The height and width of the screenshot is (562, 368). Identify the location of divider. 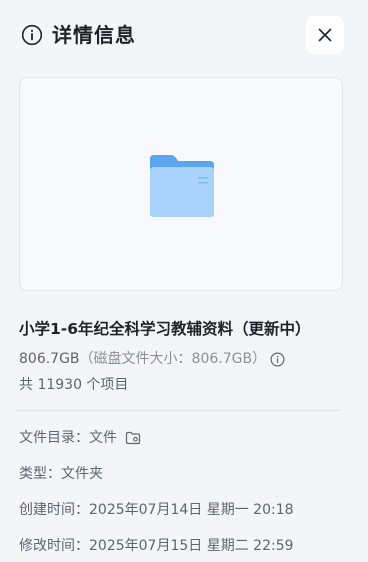
(178, 410).